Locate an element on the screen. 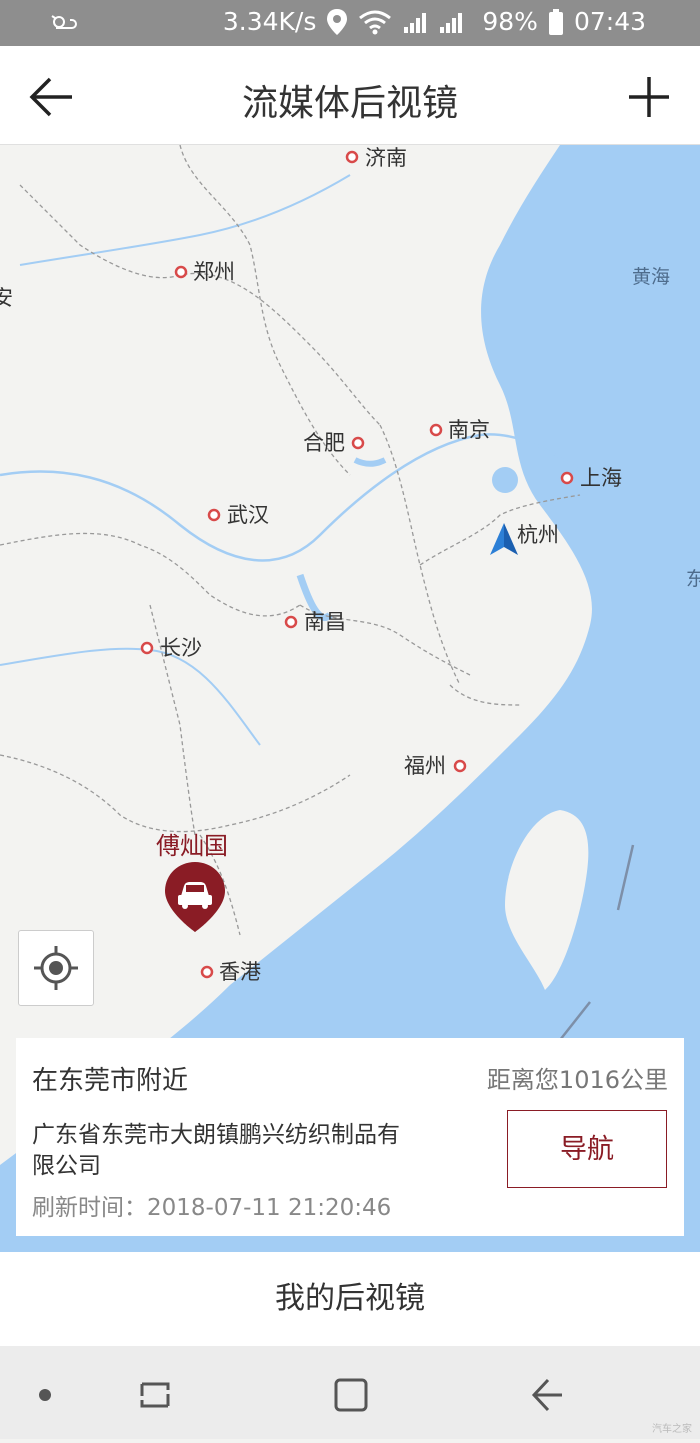 The width and height of the screenshot is (700, 1443). city-label-nanjing: 南京 is located at coordinates (469, 430).